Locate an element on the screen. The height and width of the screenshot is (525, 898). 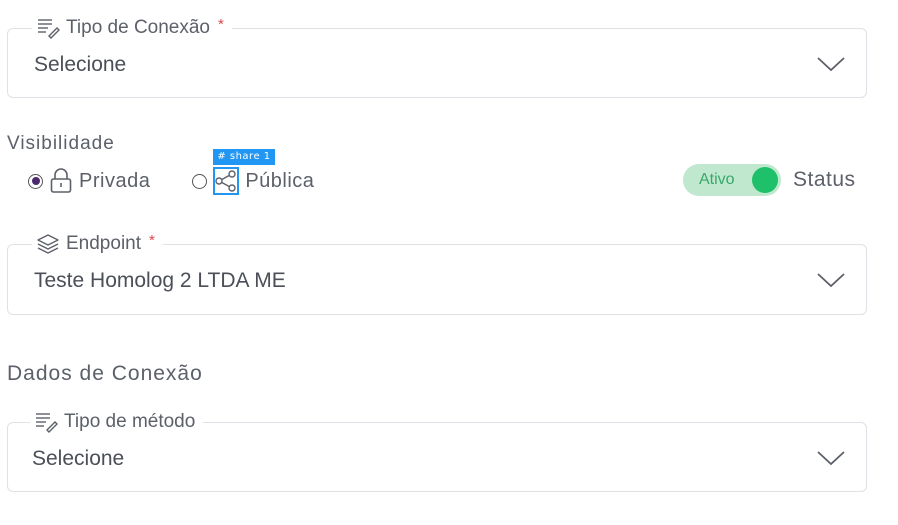
layers-icon is located at coordinates (48, 244).